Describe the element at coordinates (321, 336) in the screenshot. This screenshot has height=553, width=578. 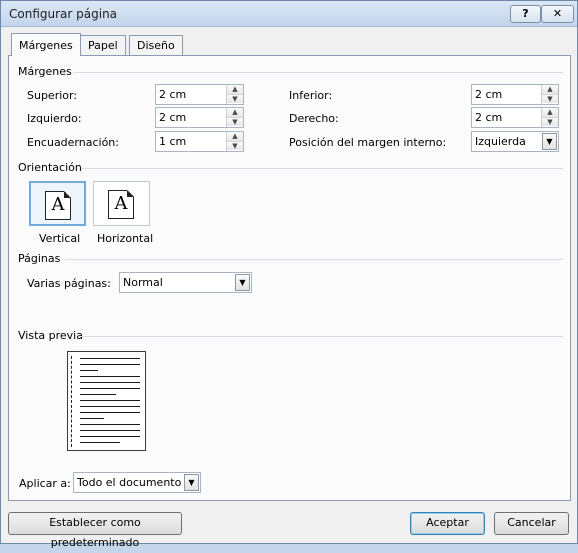
I see `preview-divider` at that location.